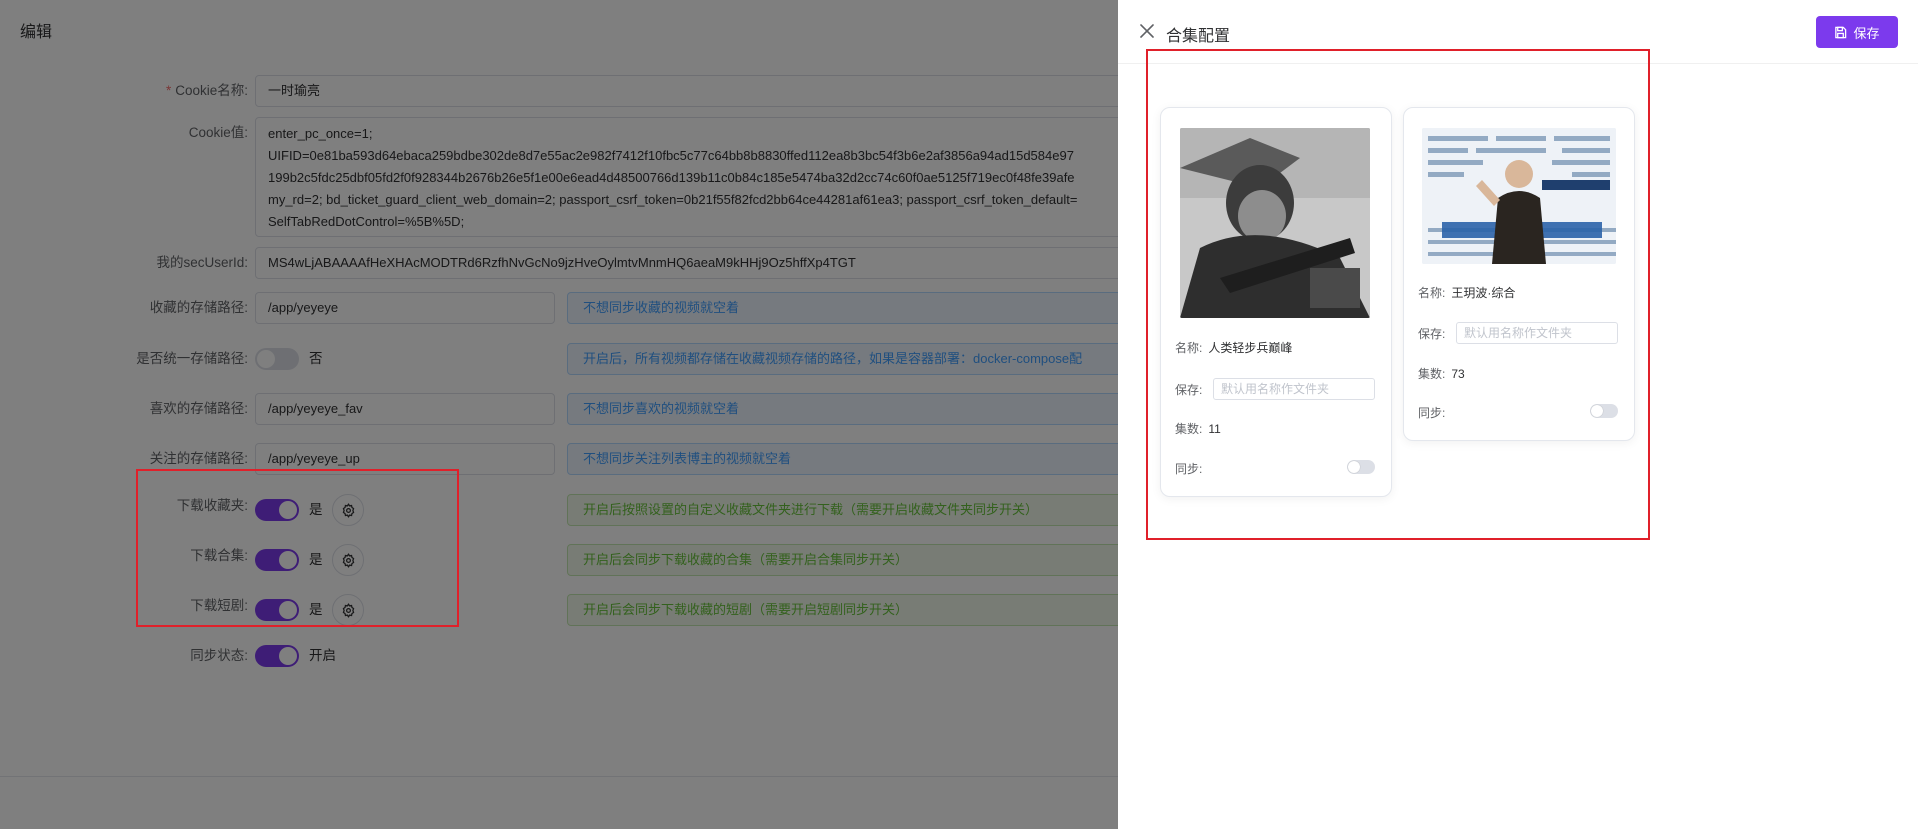 The width and height of the screenshot is (1918, 829). I want to click on save-icon, so click(1841, 32).